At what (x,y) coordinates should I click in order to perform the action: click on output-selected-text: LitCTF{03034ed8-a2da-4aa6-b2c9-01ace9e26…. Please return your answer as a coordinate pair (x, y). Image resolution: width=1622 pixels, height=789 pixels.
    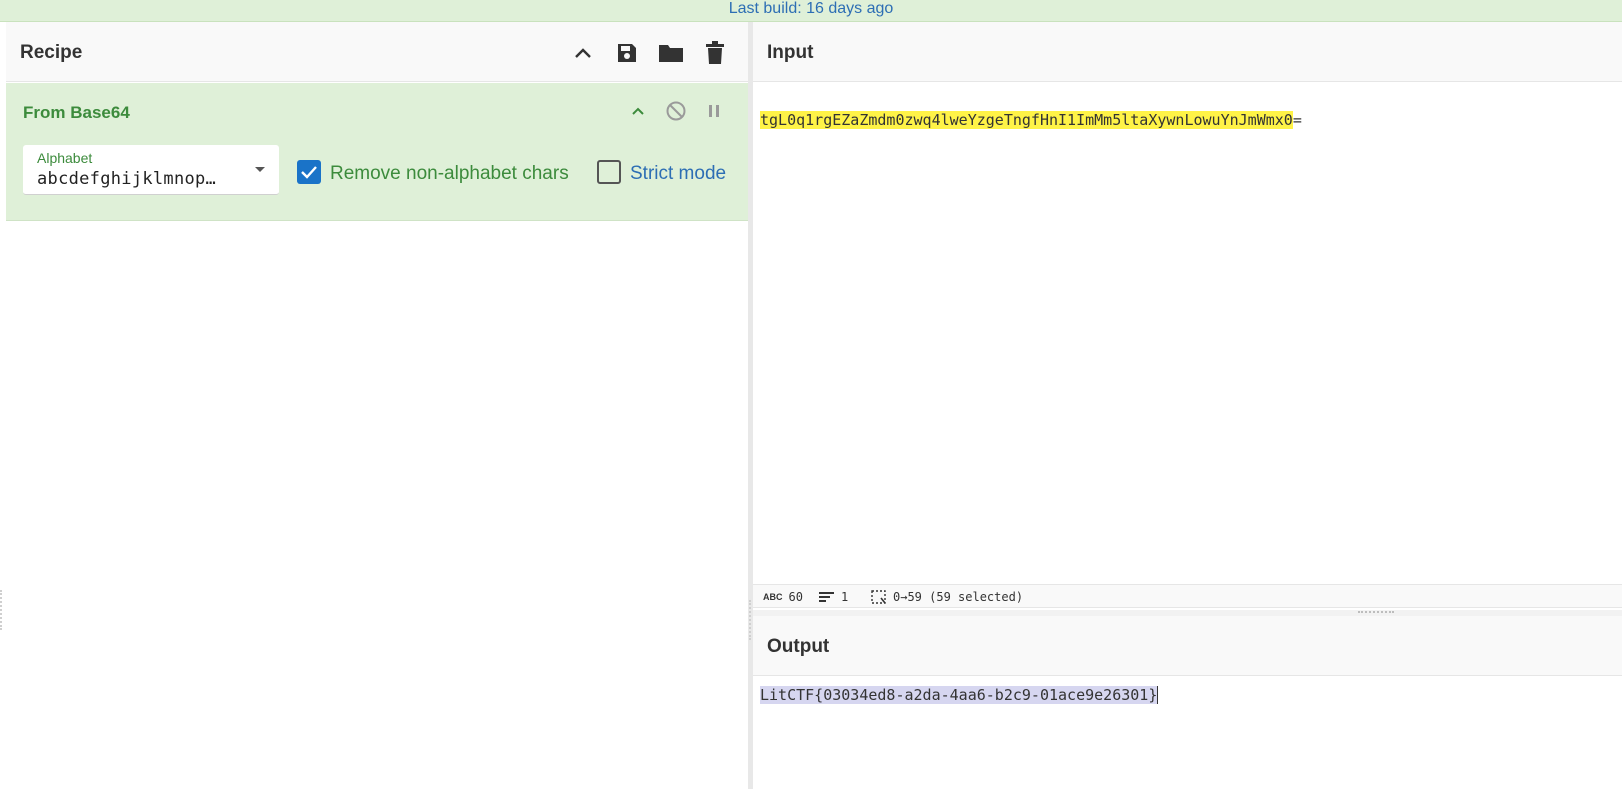
    Looking at the image, I should click on (959, 695).